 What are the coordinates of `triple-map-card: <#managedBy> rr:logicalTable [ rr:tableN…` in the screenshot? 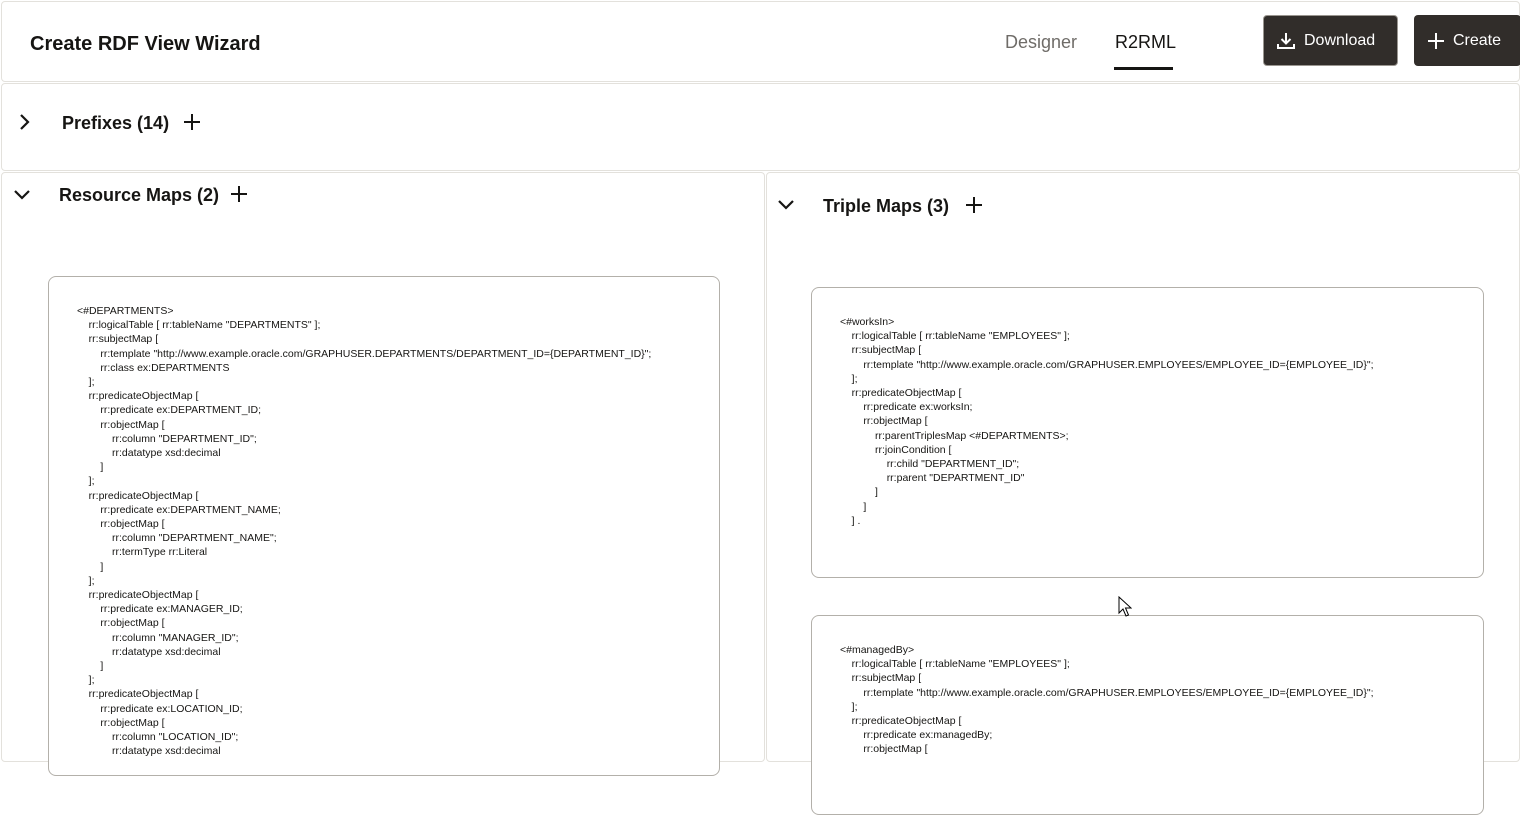 It's located at (1147, 715).